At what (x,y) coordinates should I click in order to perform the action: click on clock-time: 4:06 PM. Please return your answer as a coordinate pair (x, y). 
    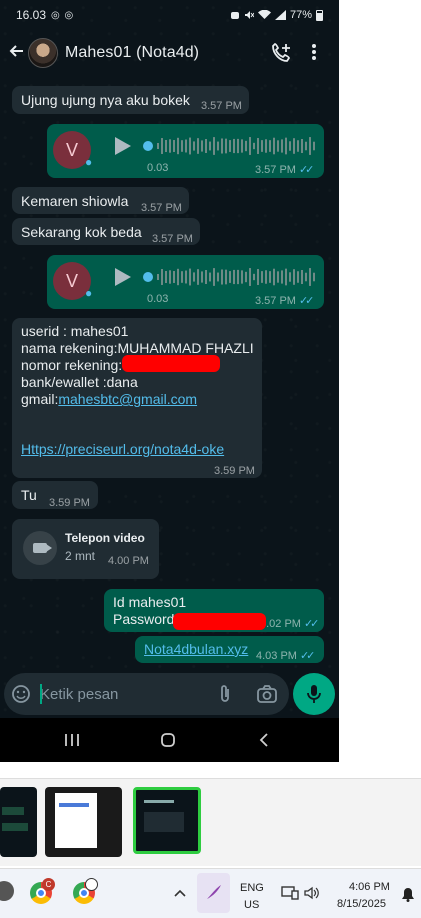
    Looking at the image, I should click on (369, 887).